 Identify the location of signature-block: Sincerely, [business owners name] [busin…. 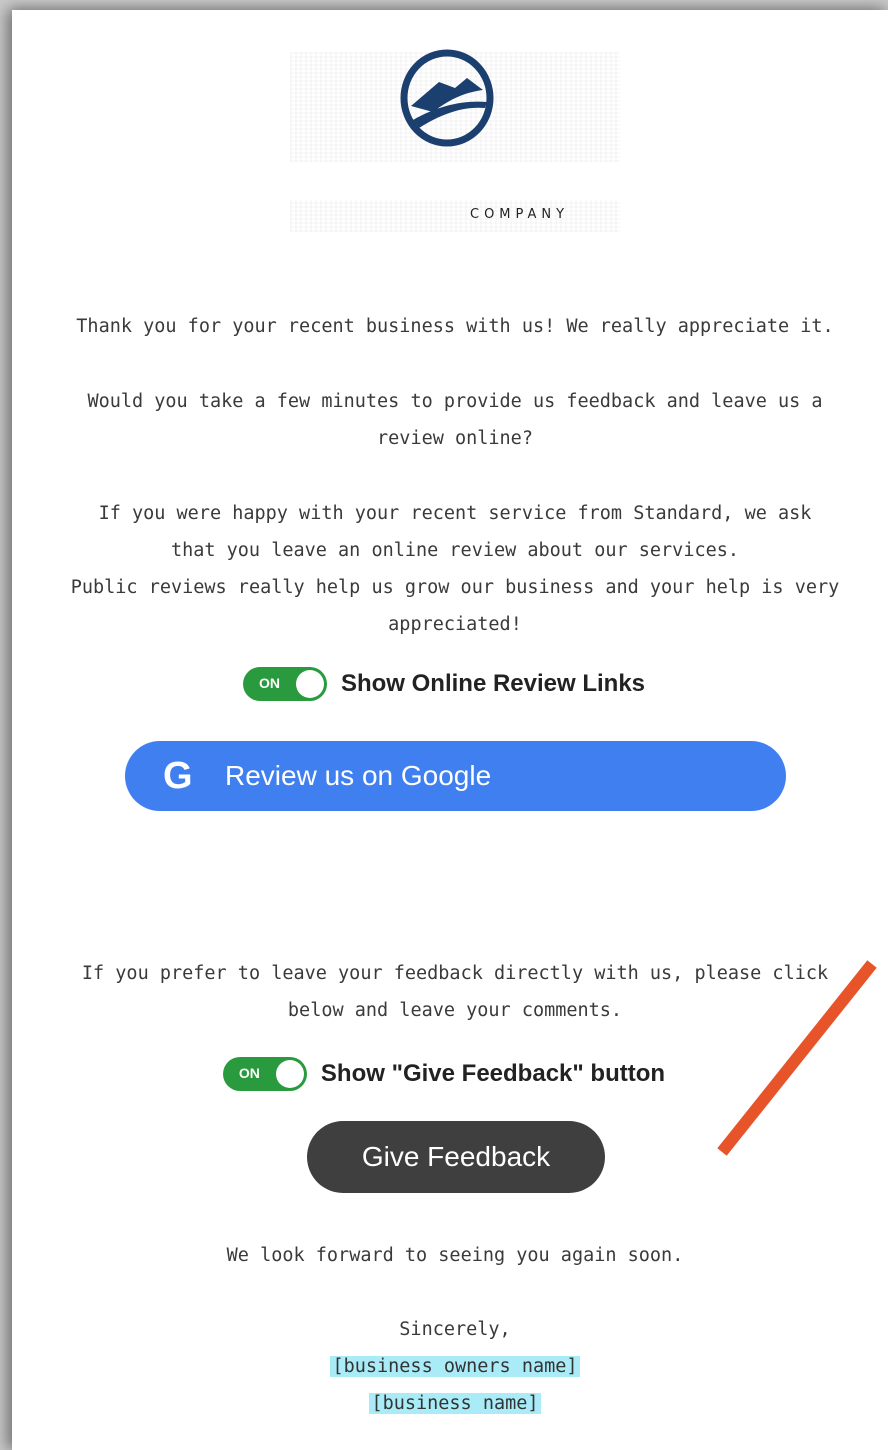
(455, 1366).